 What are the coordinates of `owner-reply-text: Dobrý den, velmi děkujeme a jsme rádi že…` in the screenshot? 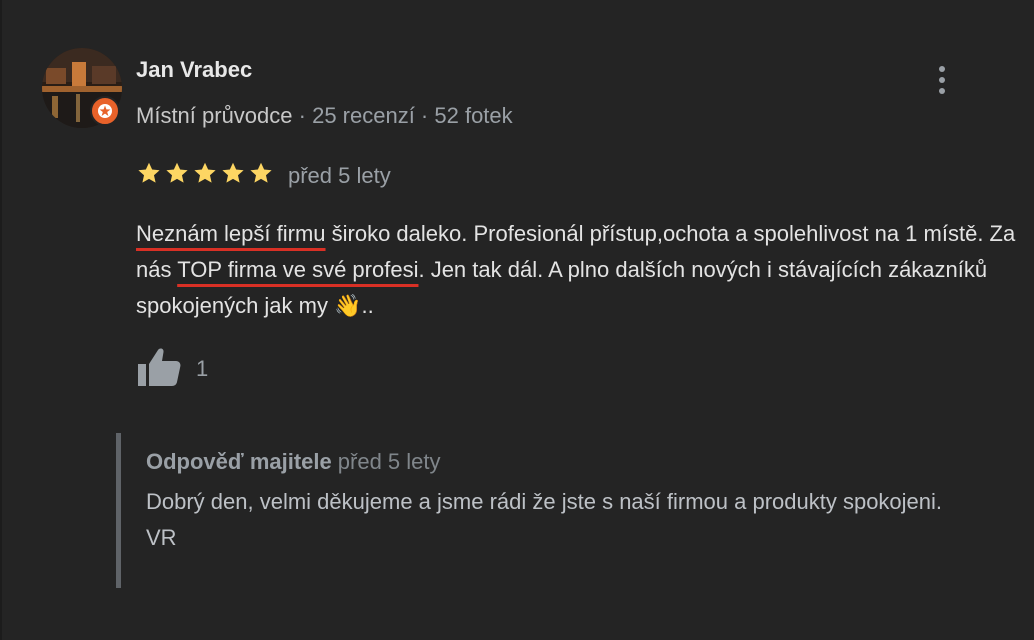 It's located at (544, 519).